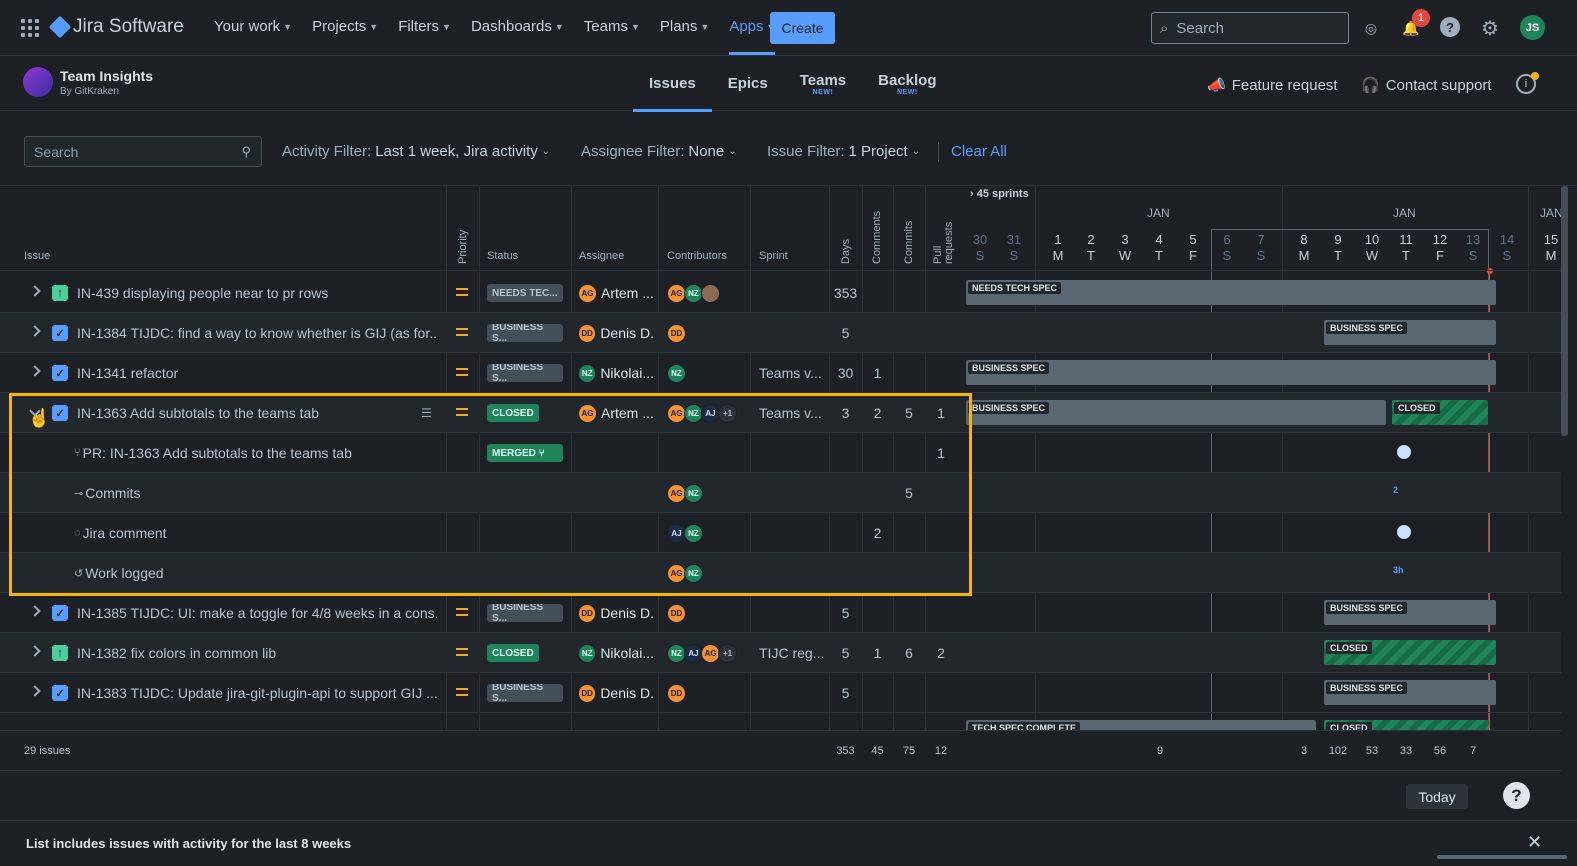 The image size is (1577, 866). I want to click on sub-row: ⊸ Commits AG NZ 5 2, so click(780, 493).